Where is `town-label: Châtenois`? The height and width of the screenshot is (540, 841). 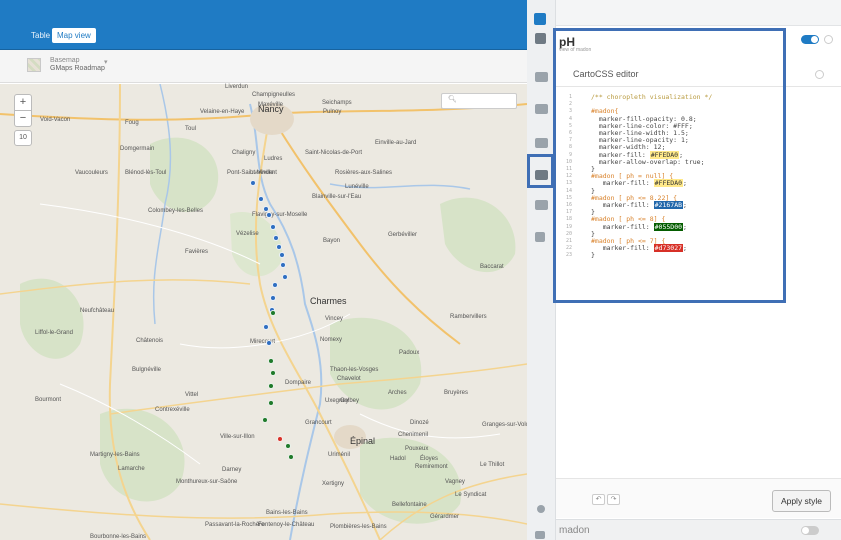
town-label: Châtenois is located at coordinates (150, 341).